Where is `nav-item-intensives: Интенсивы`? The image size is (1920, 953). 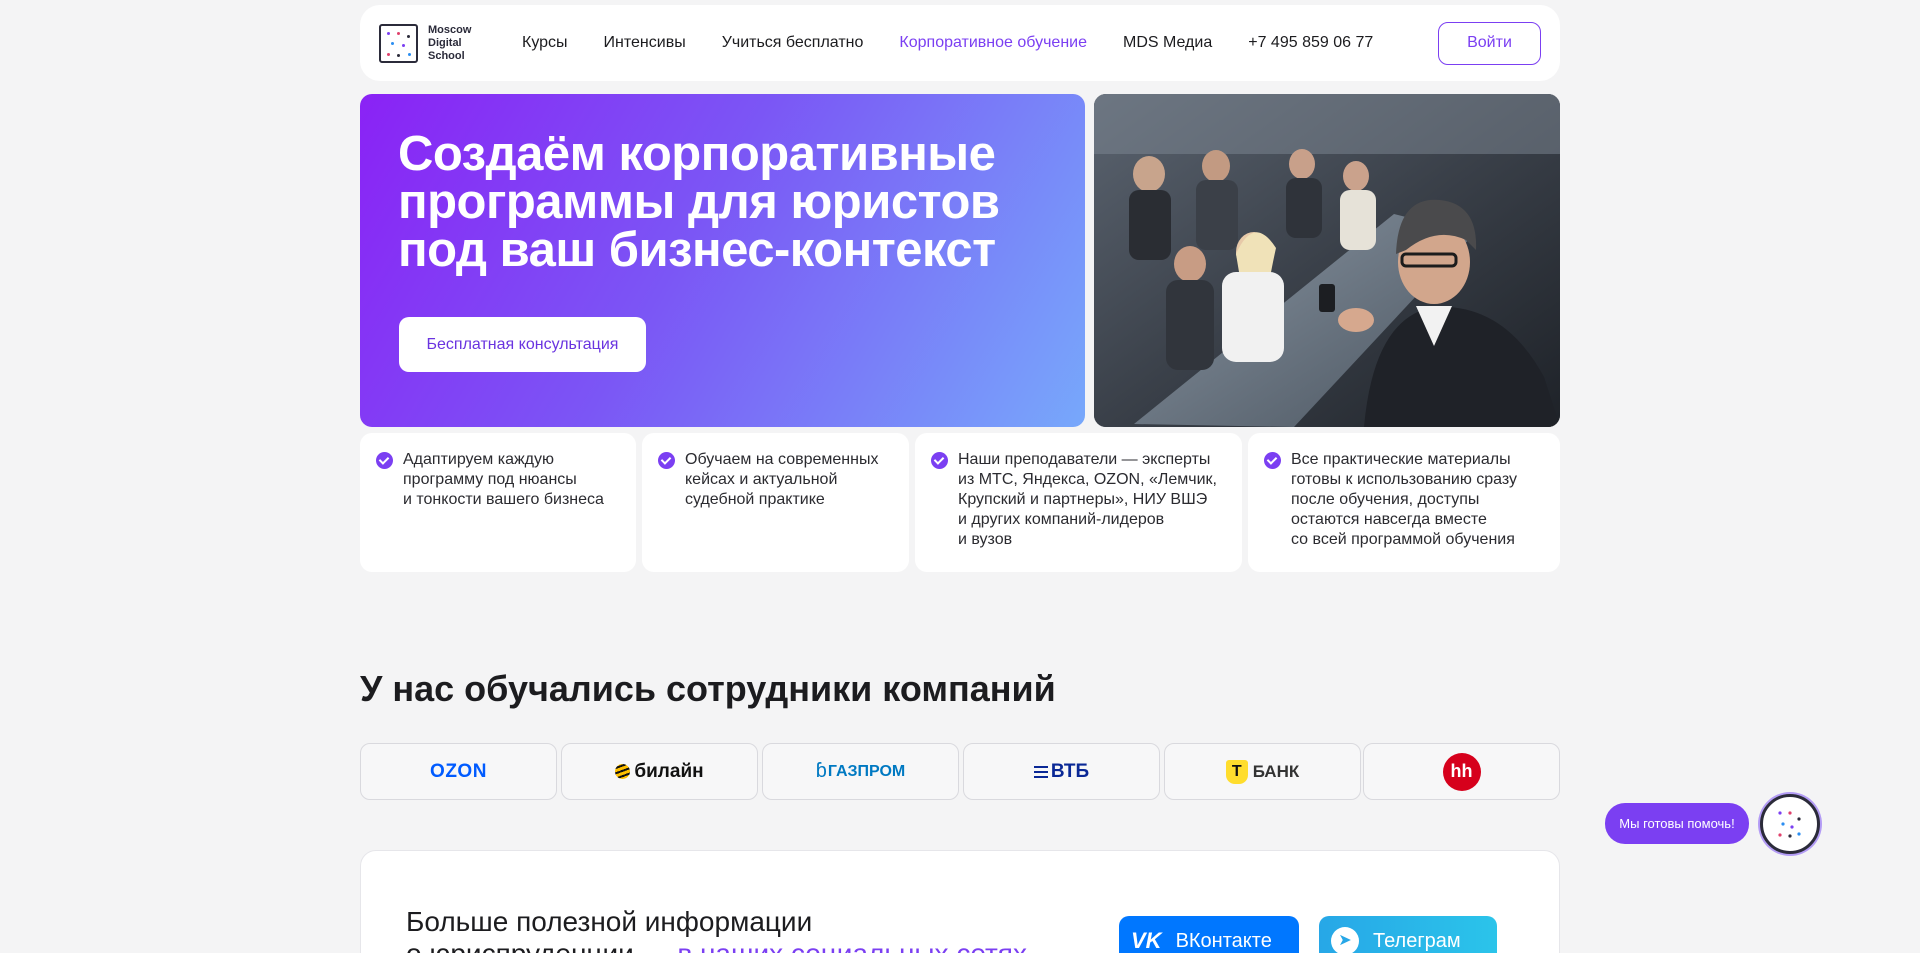 nav-item-intensives: Интенсивы is located at coordinates (645, 43).